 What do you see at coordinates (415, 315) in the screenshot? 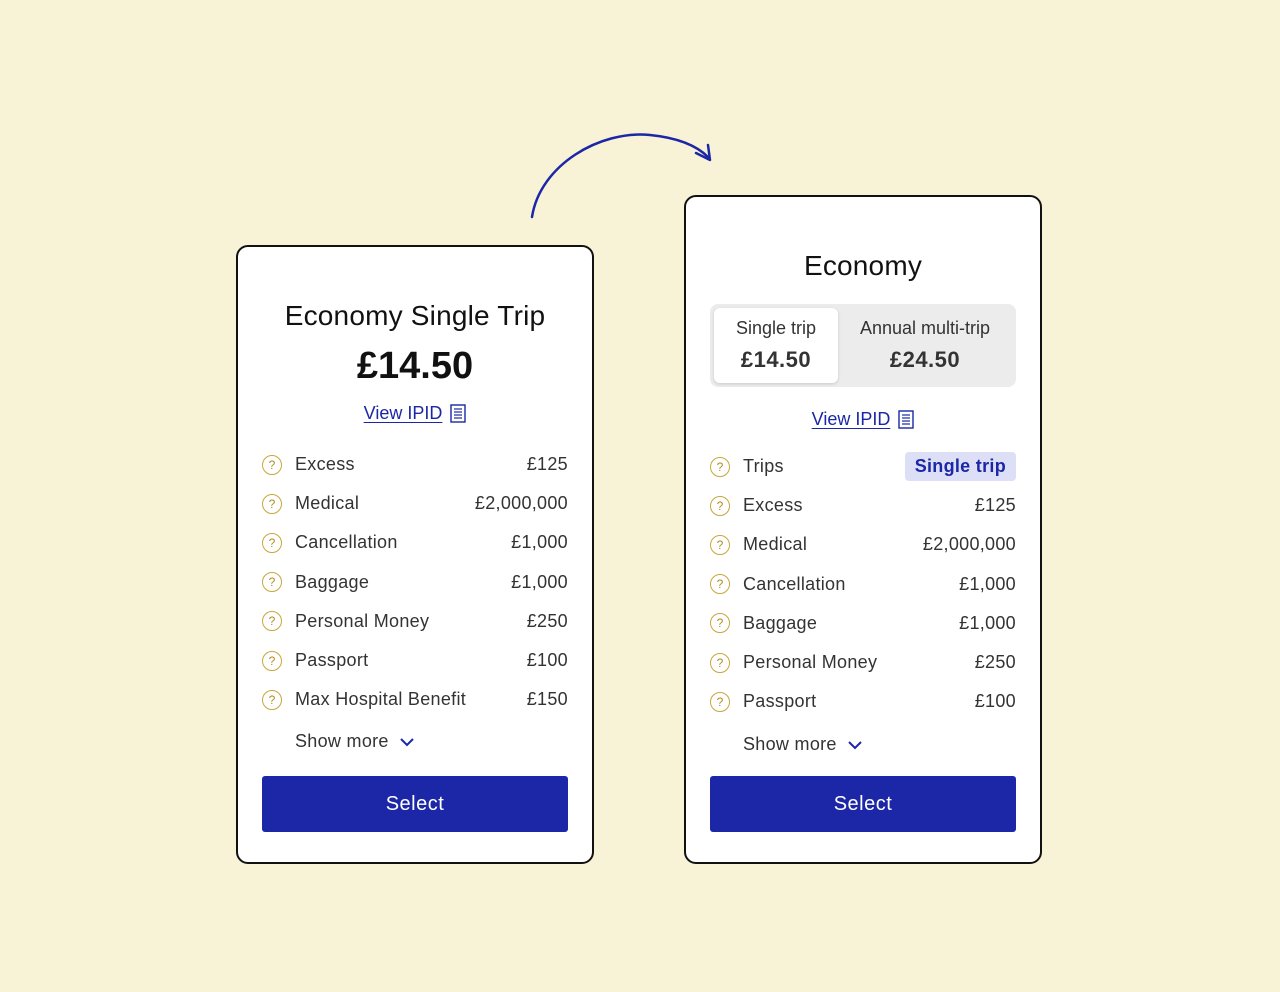
I see `card-title: Economy Single Trip` at bounding box center [415, 315].